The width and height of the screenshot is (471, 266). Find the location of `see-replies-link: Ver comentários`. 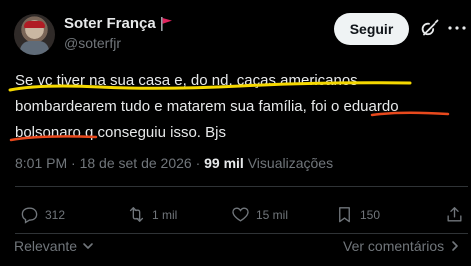

see-replies-link: Ver comentários is located at coordinates (402, 246).